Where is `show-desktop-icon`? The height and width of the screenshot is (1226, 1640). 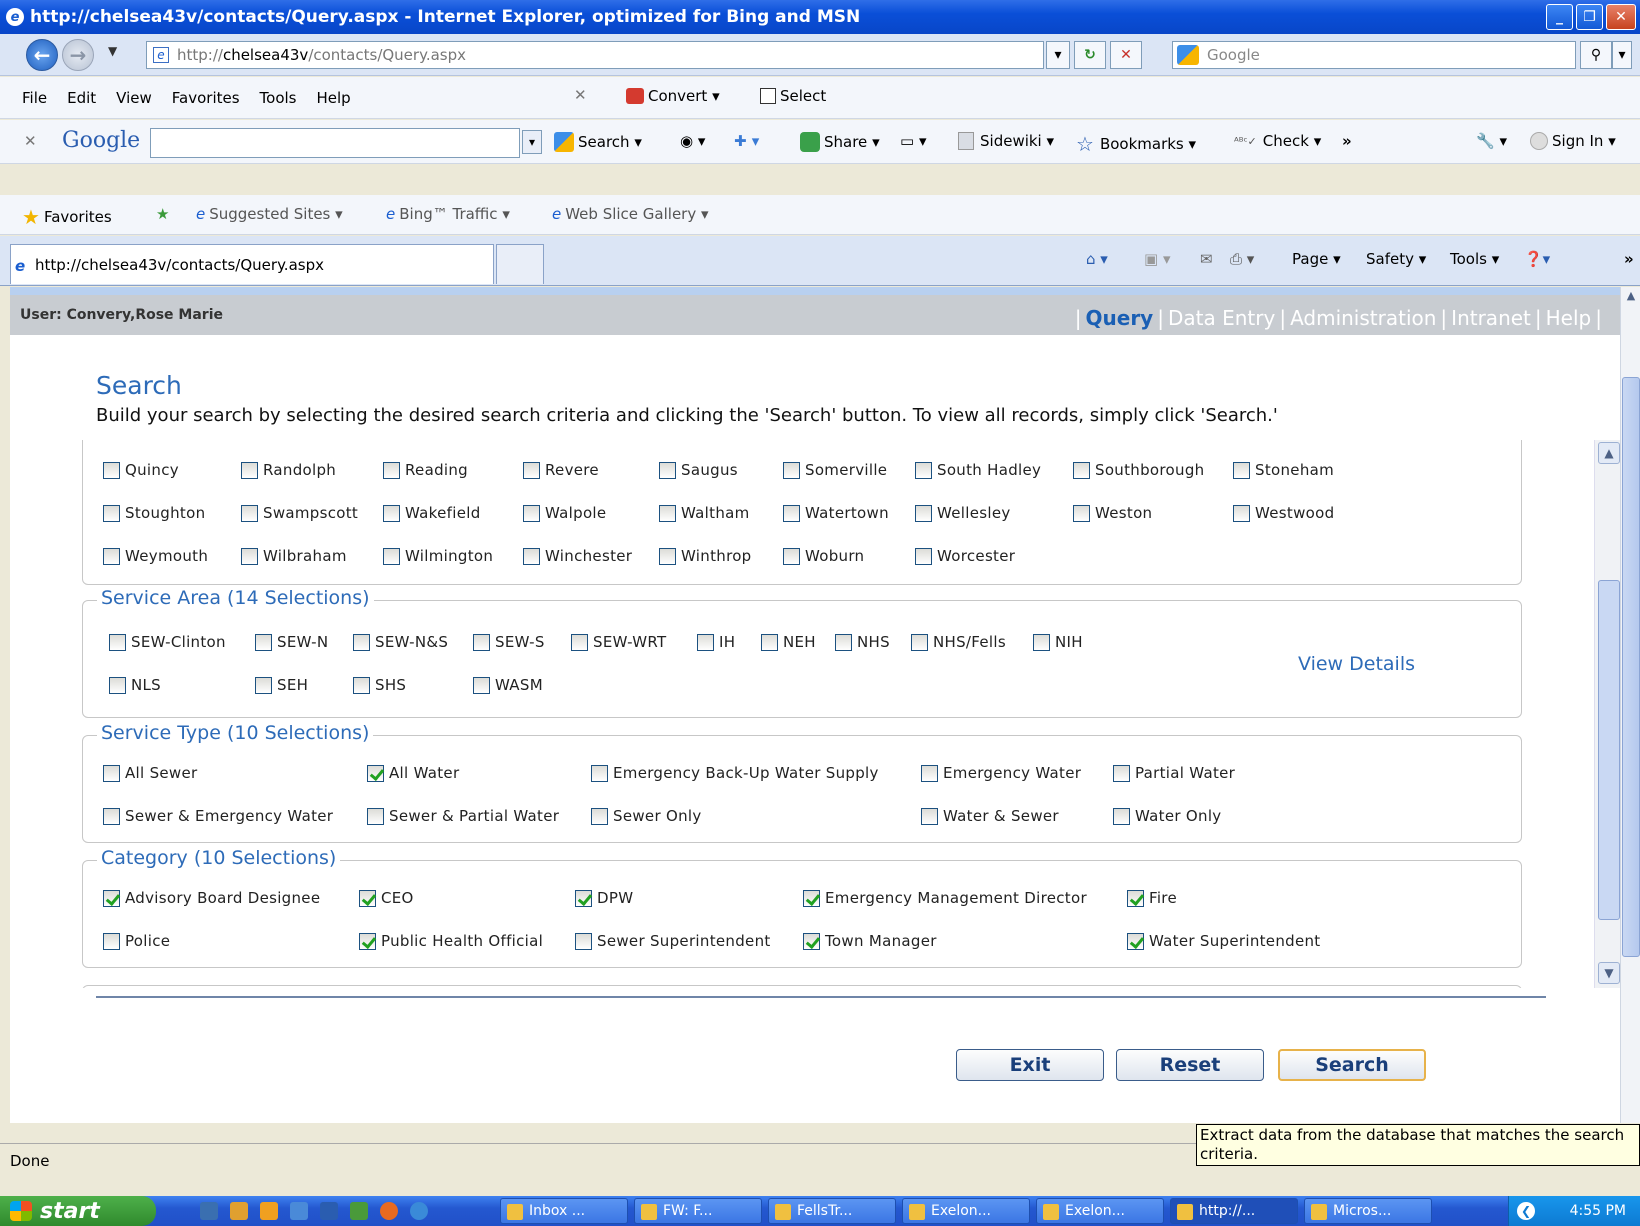
show-desktop-icon is located at coordinates (209, 1211).